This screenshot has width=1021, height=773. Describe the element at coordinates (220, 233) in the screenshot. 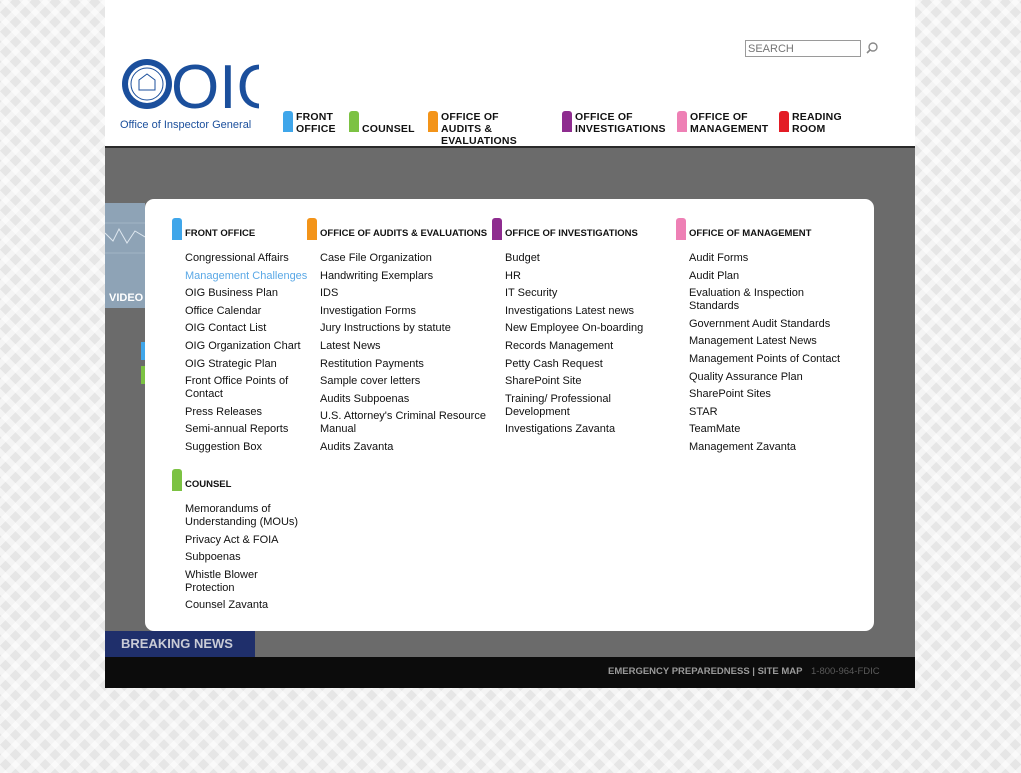

I see `column-title: FRONT OFFICE` at that location.